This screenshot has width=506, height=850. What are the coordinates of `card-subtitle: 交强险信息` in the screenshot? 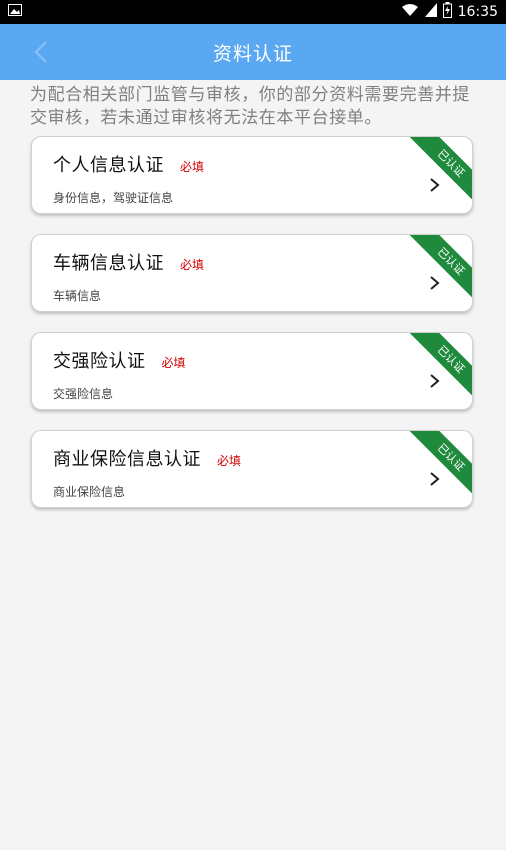 It's located at (83, 394).